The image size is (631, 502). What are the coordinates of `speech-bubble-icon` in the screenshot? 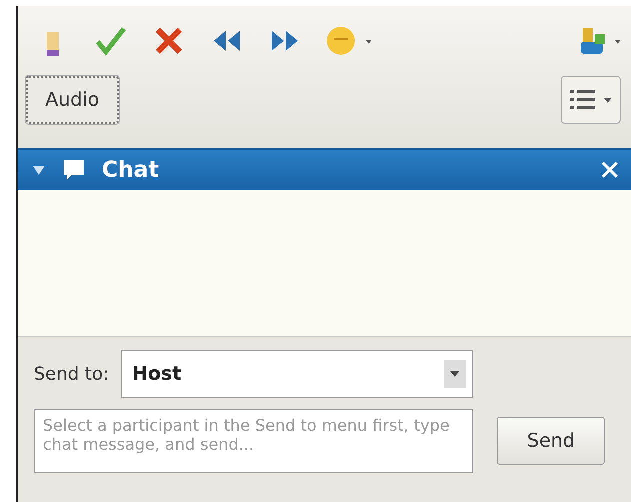 It's located at (74, 170).